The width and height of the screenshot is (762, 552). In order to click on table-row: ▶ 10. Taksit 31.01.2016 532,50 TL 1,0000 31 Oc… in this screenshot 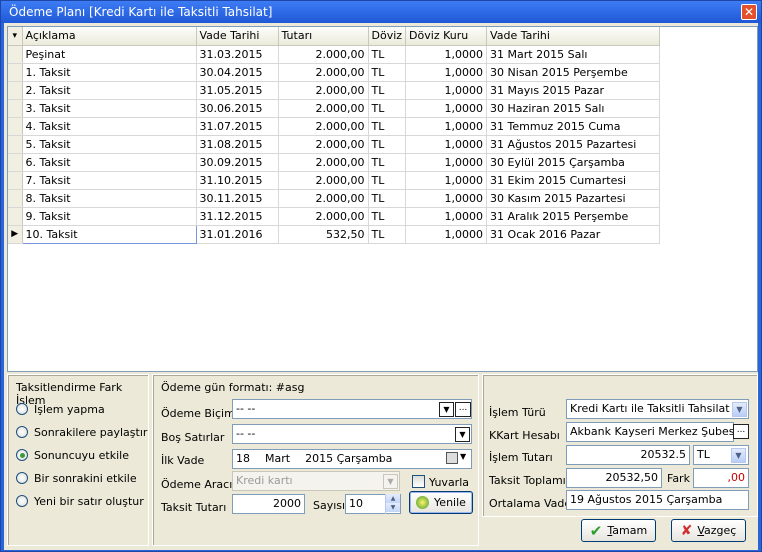, I will do `click(334, 234)`.